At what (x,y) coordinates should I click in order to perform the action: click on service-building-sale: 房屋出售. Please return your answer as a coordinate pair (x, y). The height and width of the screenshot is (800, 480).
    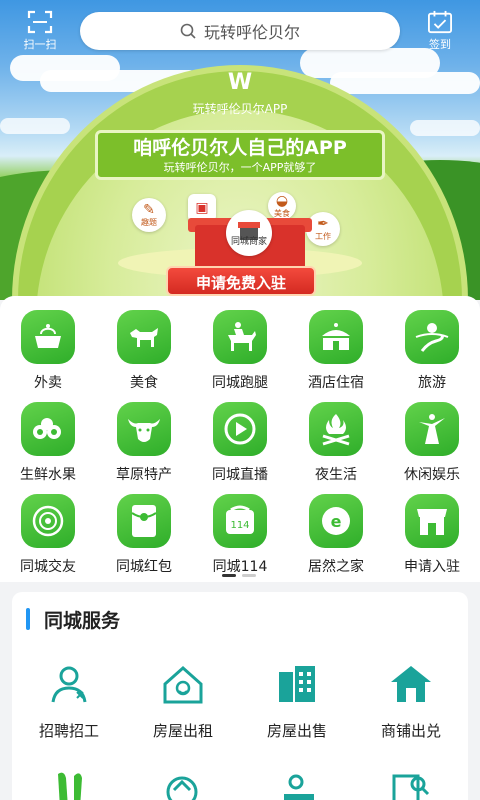
    Looking at the image, I should click on (297, 712).